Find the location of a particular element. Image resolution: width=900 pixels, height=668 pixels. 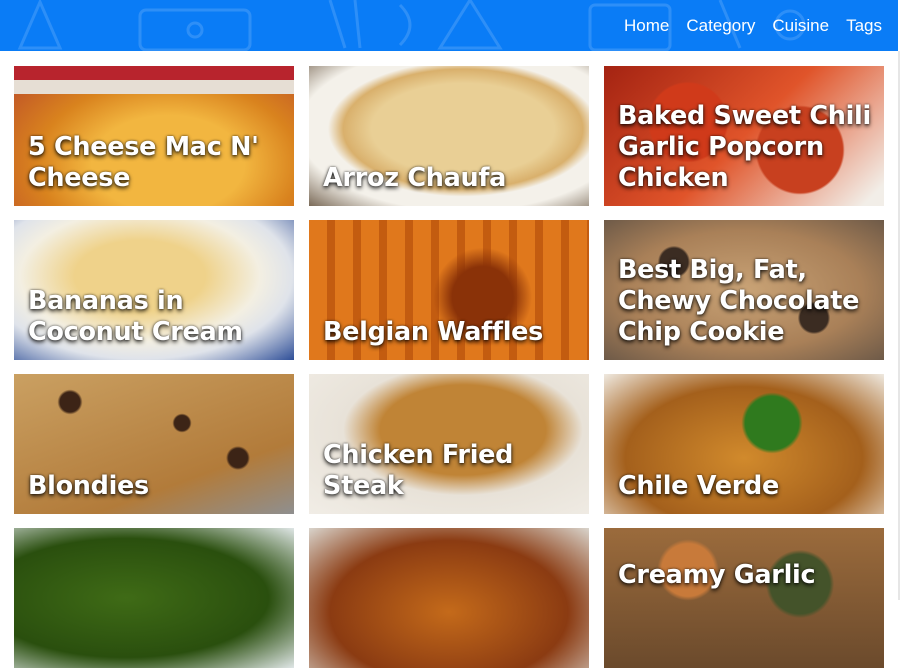

recipe-title: Arroz Chaufa is located at coordinates (415, 178).